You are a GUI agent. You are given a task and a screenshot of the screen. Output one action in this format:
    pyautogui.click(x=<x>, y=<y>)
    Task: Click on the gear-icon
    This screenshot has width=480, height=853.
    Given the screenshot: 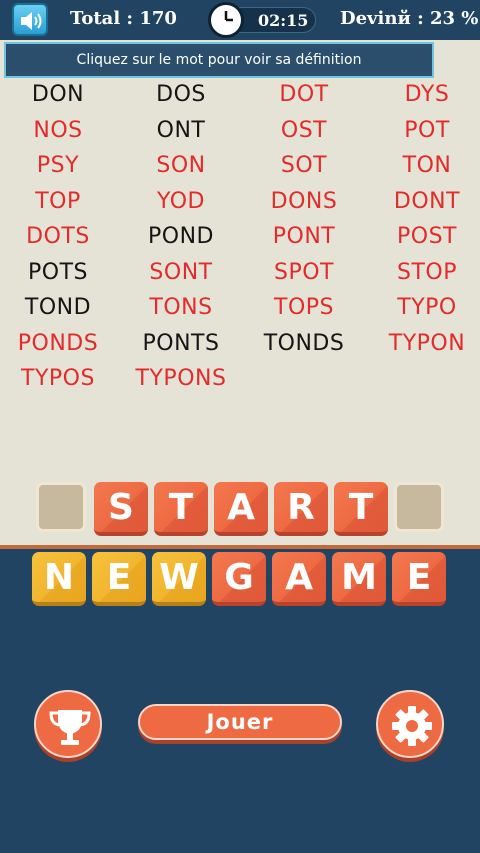 What is the action you would take?
    pyautogui.click(x=412, y=726)
    